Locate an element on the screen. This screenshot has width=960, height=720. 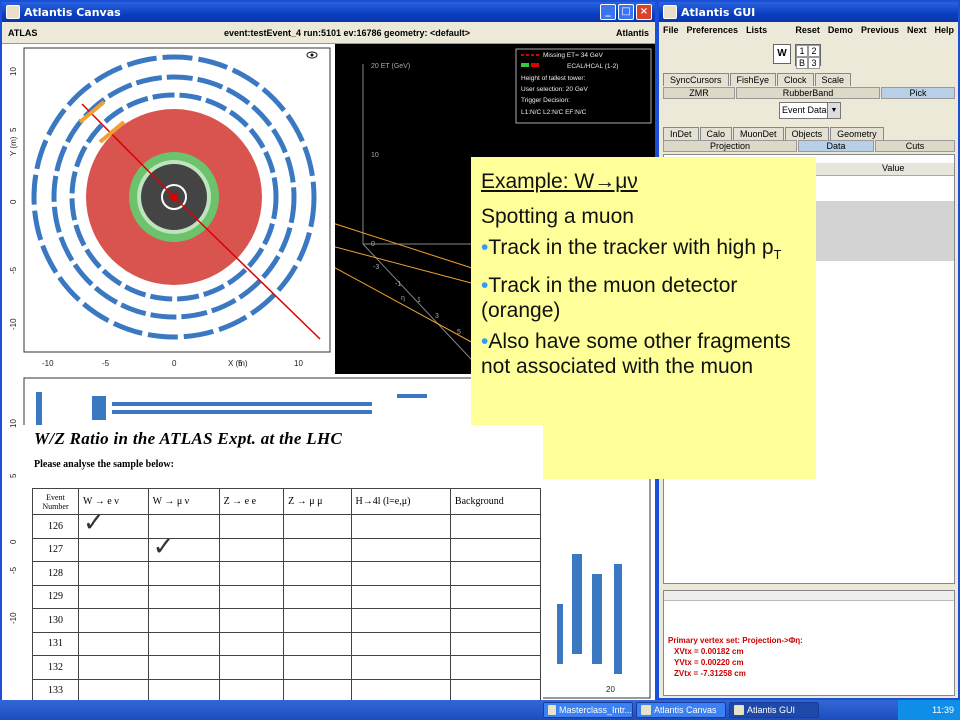
tab-data: Data is located at coordinates (836, 146).